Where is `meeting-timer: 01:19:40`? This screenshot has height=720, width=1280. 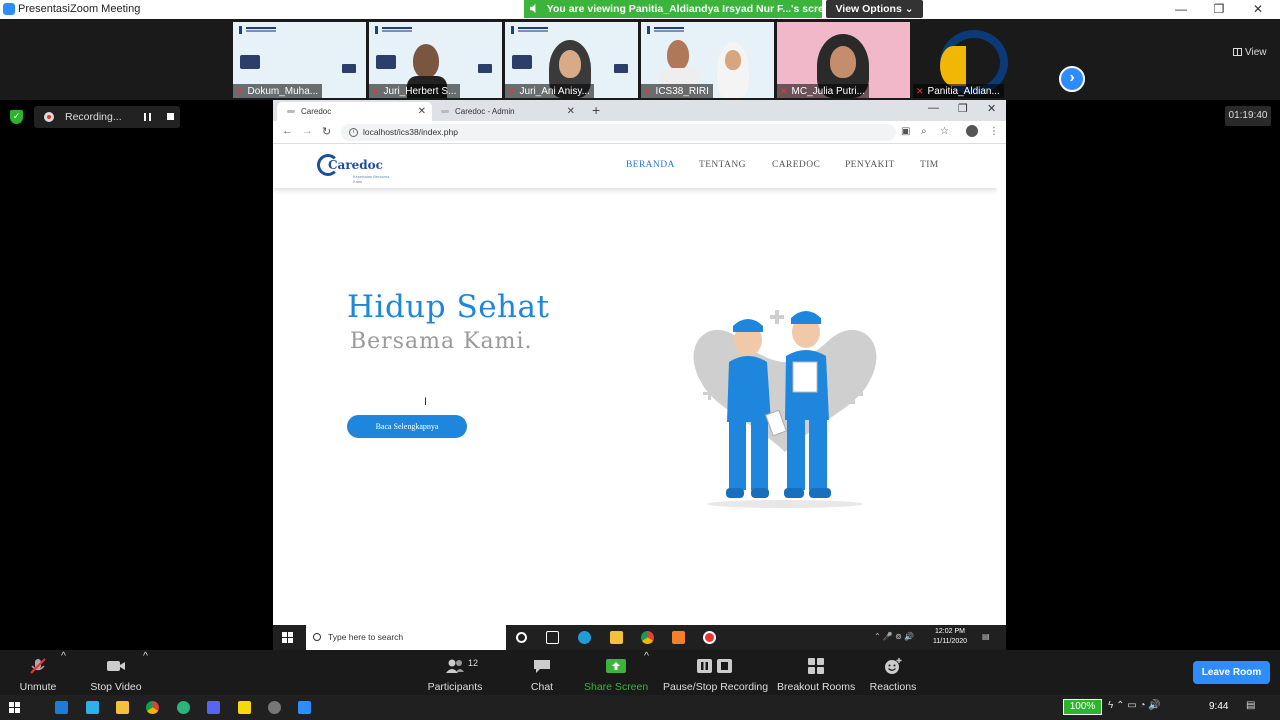
meeting-timer: 01:19:40 is located at coordinates (1248, 116).